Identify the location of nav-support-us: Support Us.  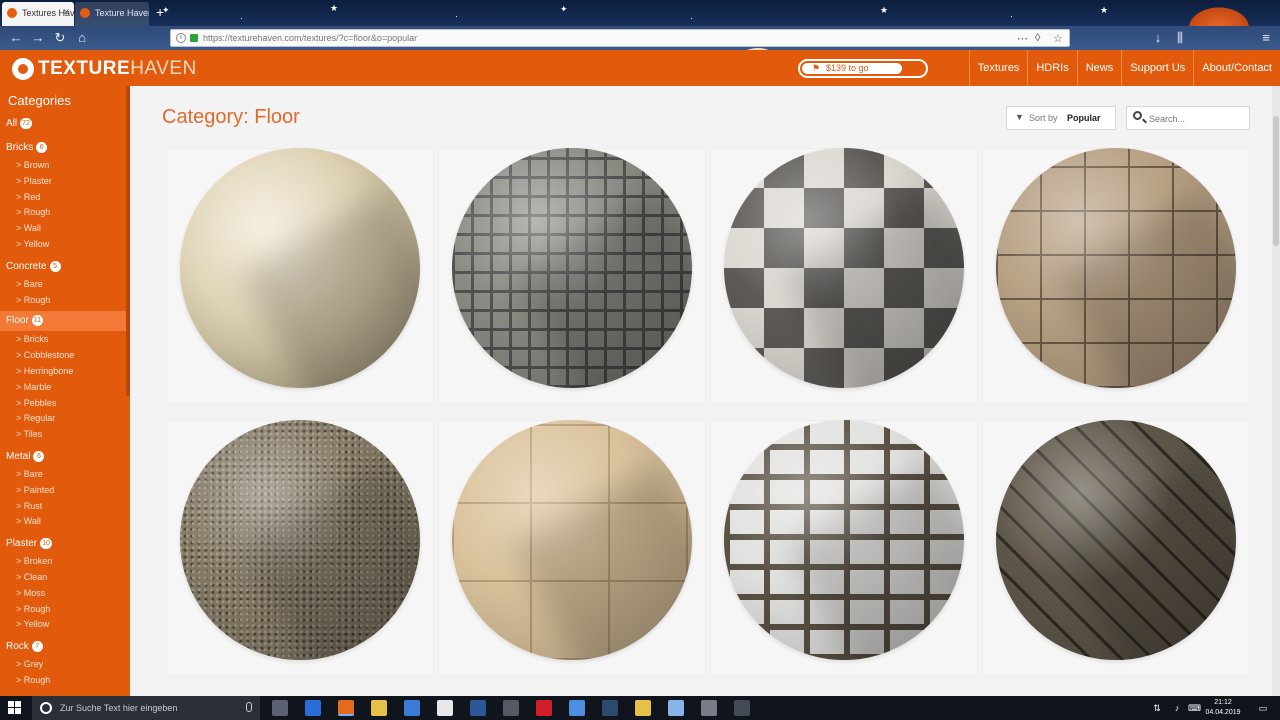
(1157, 68).